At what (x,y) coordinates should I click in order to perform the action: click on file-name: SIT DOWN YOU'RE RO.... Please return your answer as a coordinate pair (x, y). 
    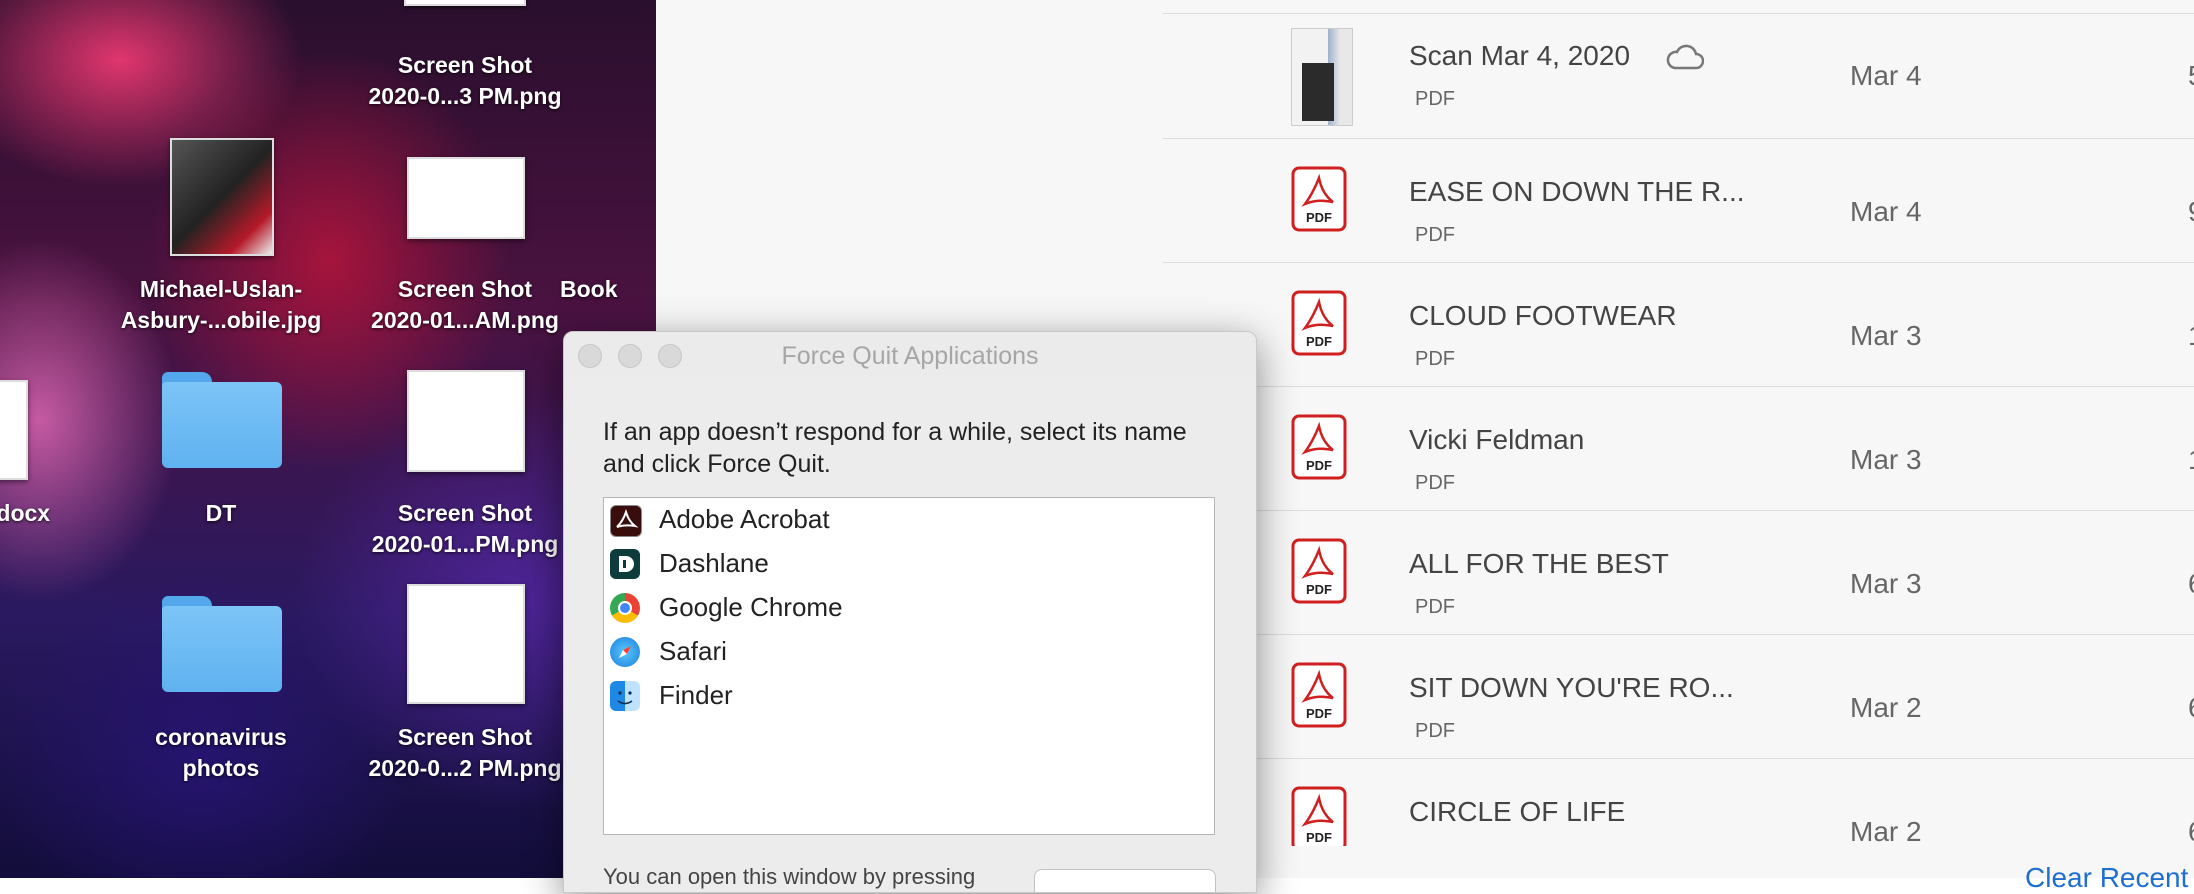
    Looking at the image, I should click on (1571, 687).